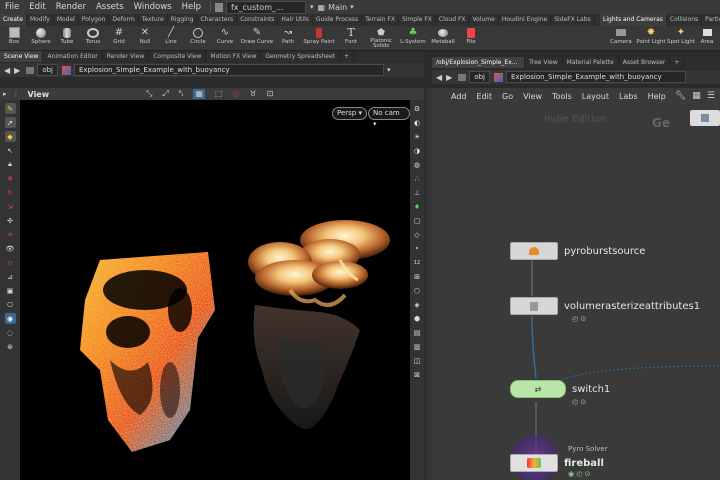 This screenshot has height=480, width=720. What do you see at coordinates (417, 360) in the screenshot?
I see `flipbook-icon: ◫` at bounding box center [417, 360].